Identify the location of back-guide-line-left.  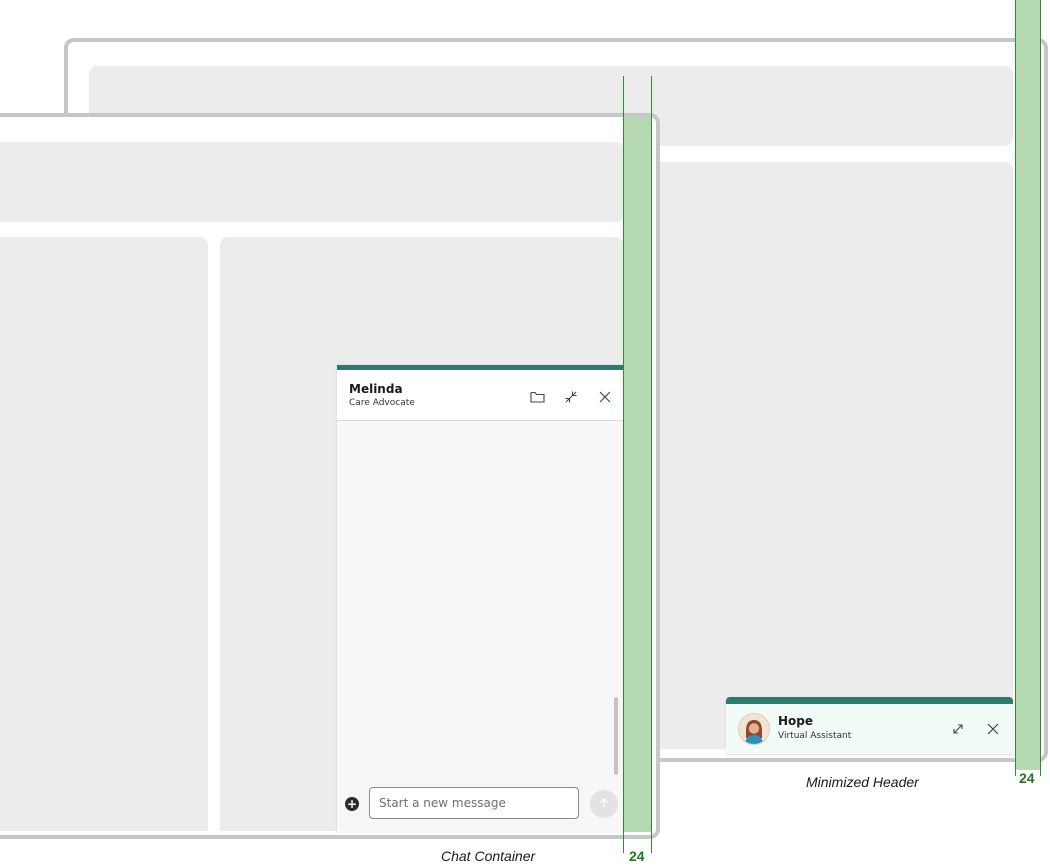
(1015, 388).